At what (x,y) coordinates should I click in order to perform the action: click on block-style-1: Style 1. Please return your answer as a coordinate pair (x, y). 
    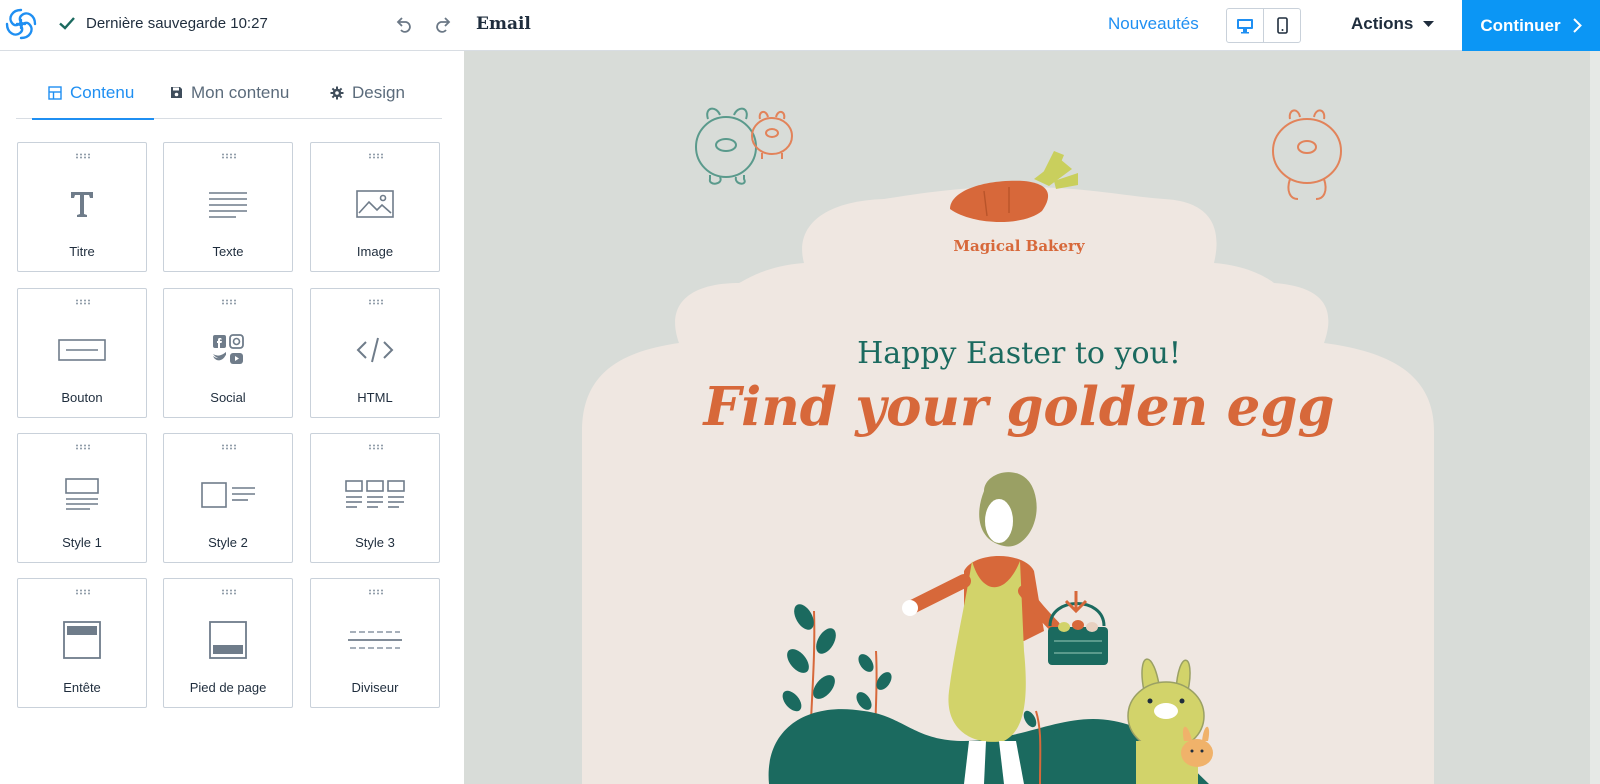
    Looking at the image, I should click on (82, 498).